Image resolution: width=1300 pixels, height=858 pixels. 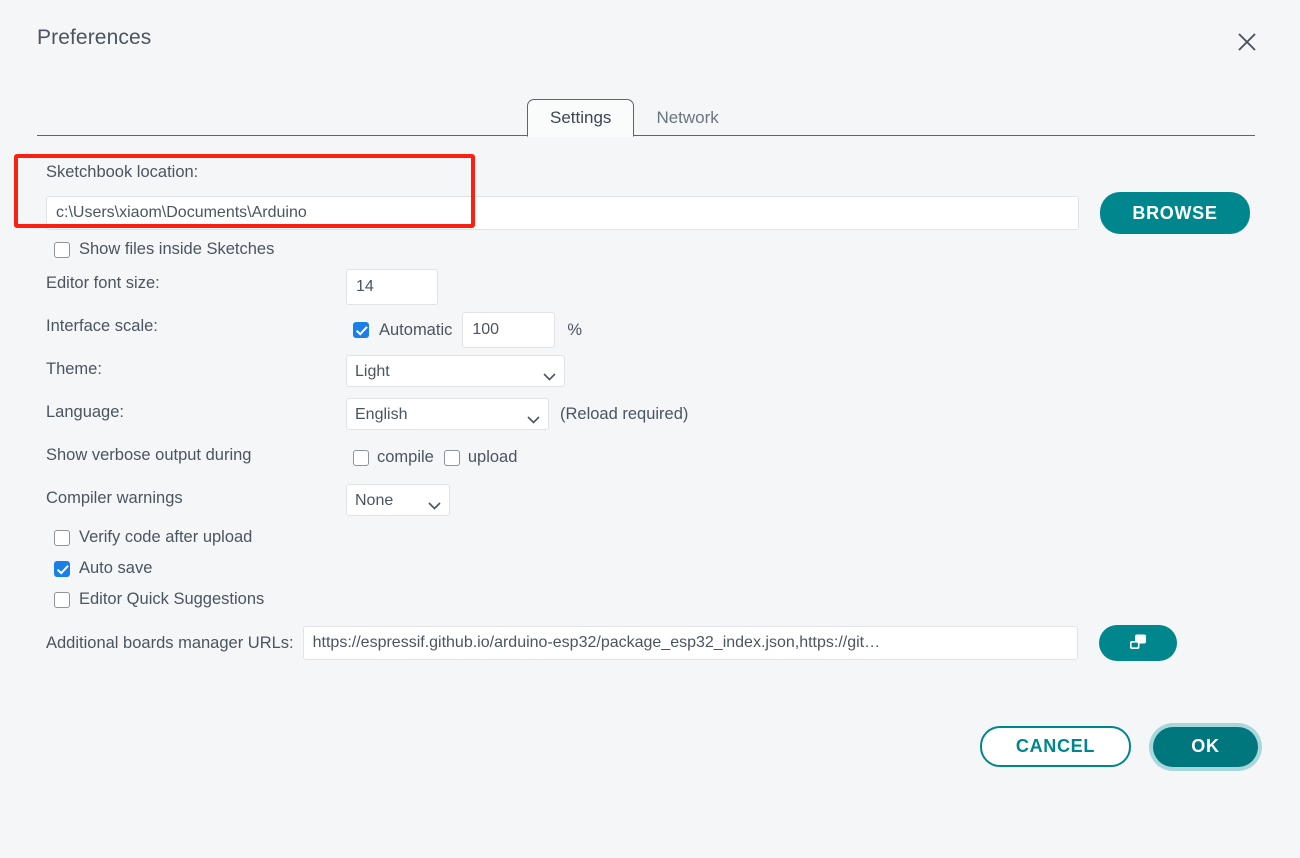 I want to click on editor-font-size-input, so click(x=392, y=287).